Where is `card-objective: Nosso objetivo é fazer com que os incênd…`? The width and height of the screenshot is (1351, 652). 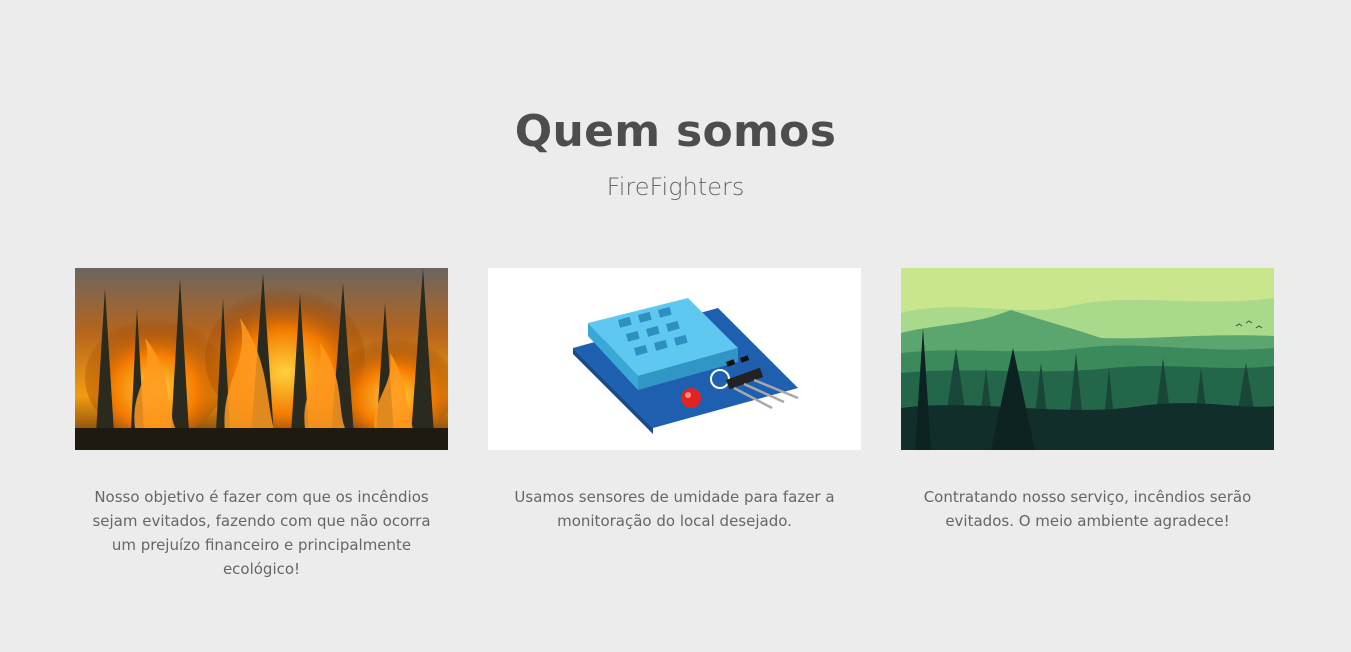 card-objective: Nosso objetivo é fazer com que os incênd… is located at coordinates (261, 424).